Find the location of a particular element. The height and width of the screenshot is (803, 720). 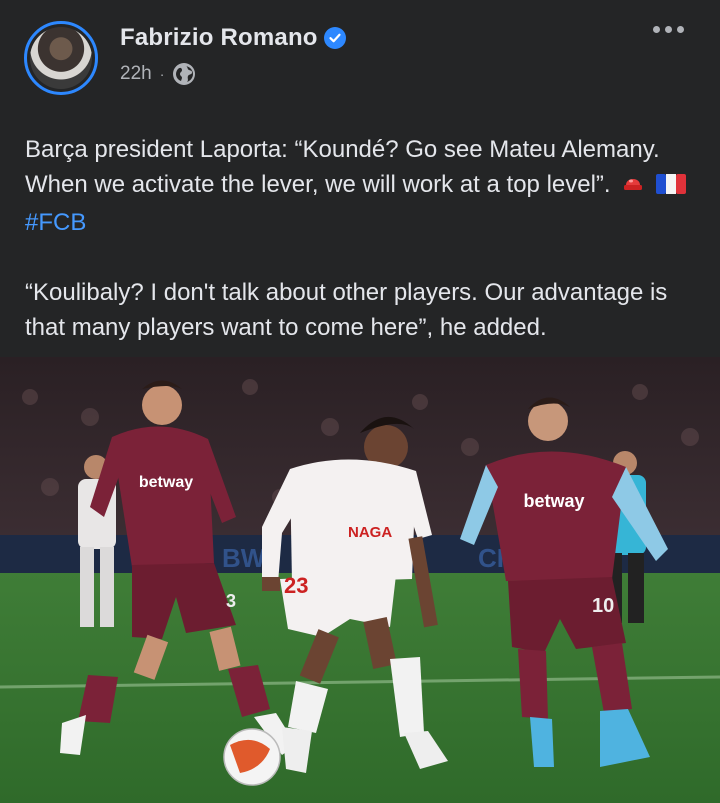

avatar is located at coordinates (61, 58).